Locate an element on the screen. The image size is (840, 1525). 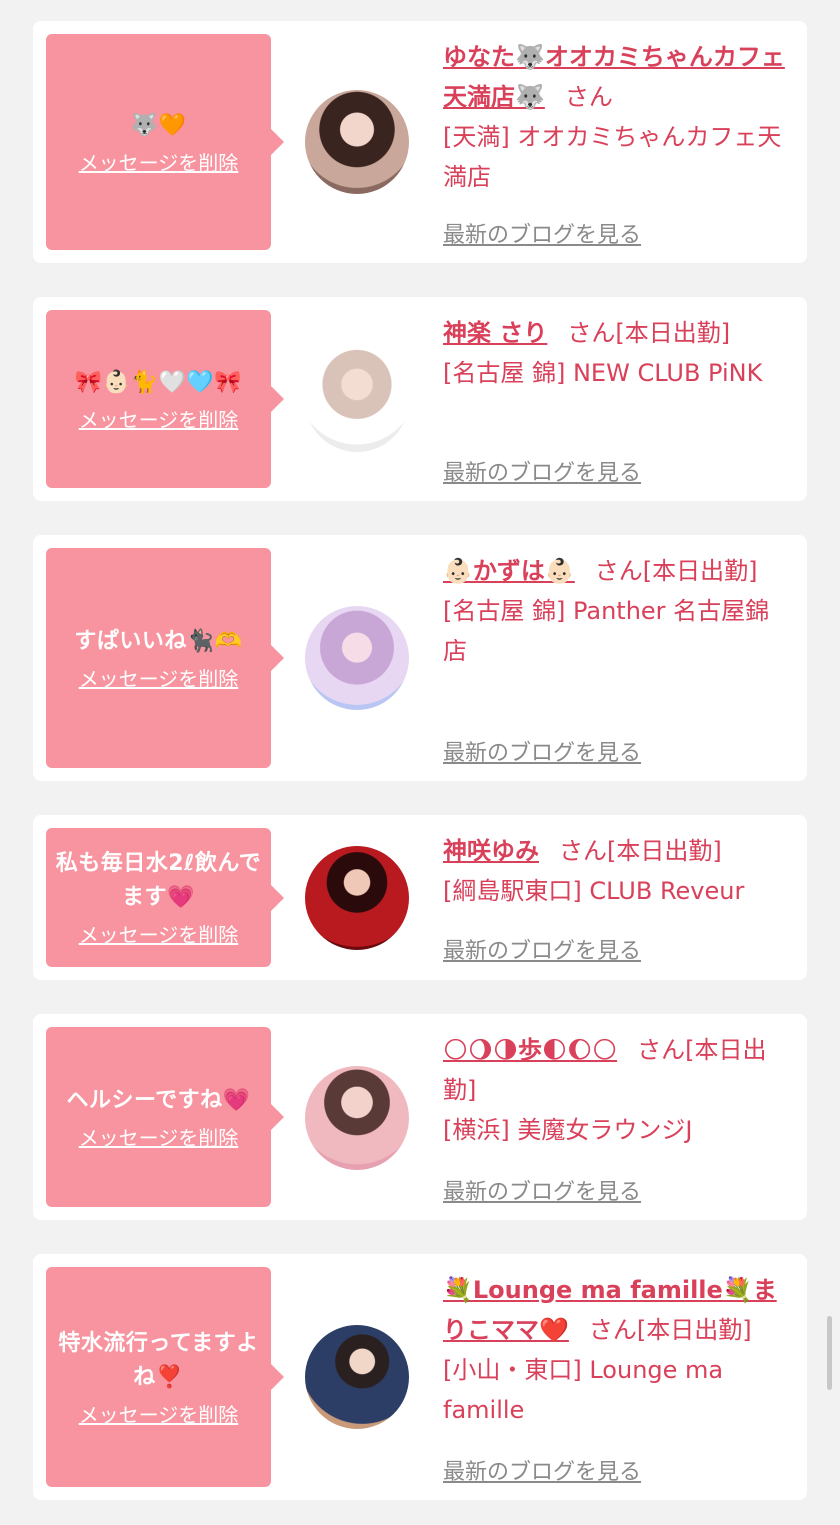
user-info: 神楽 さり さん[本日出勤] [名古屋 錦] NEW CLUB PiNK is located at coordinates (618, 353).